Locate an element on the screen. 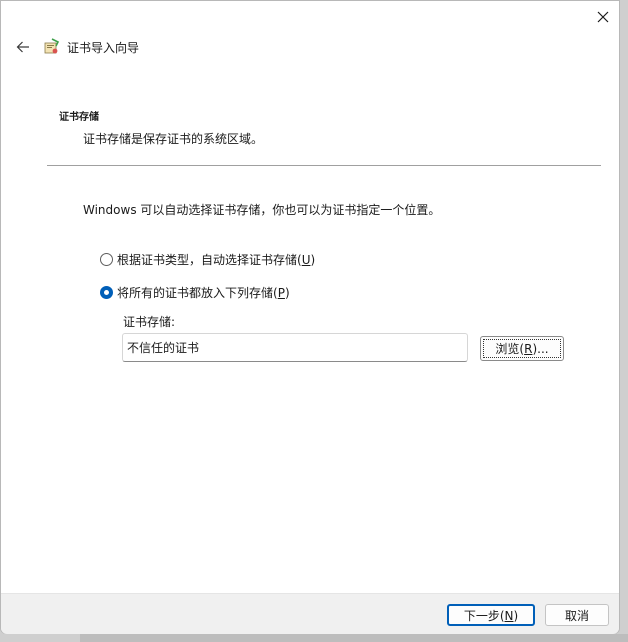 The width and height of the screenshot is (628, 642). store-label: 证书存储: is located at coordinates (149, 322).